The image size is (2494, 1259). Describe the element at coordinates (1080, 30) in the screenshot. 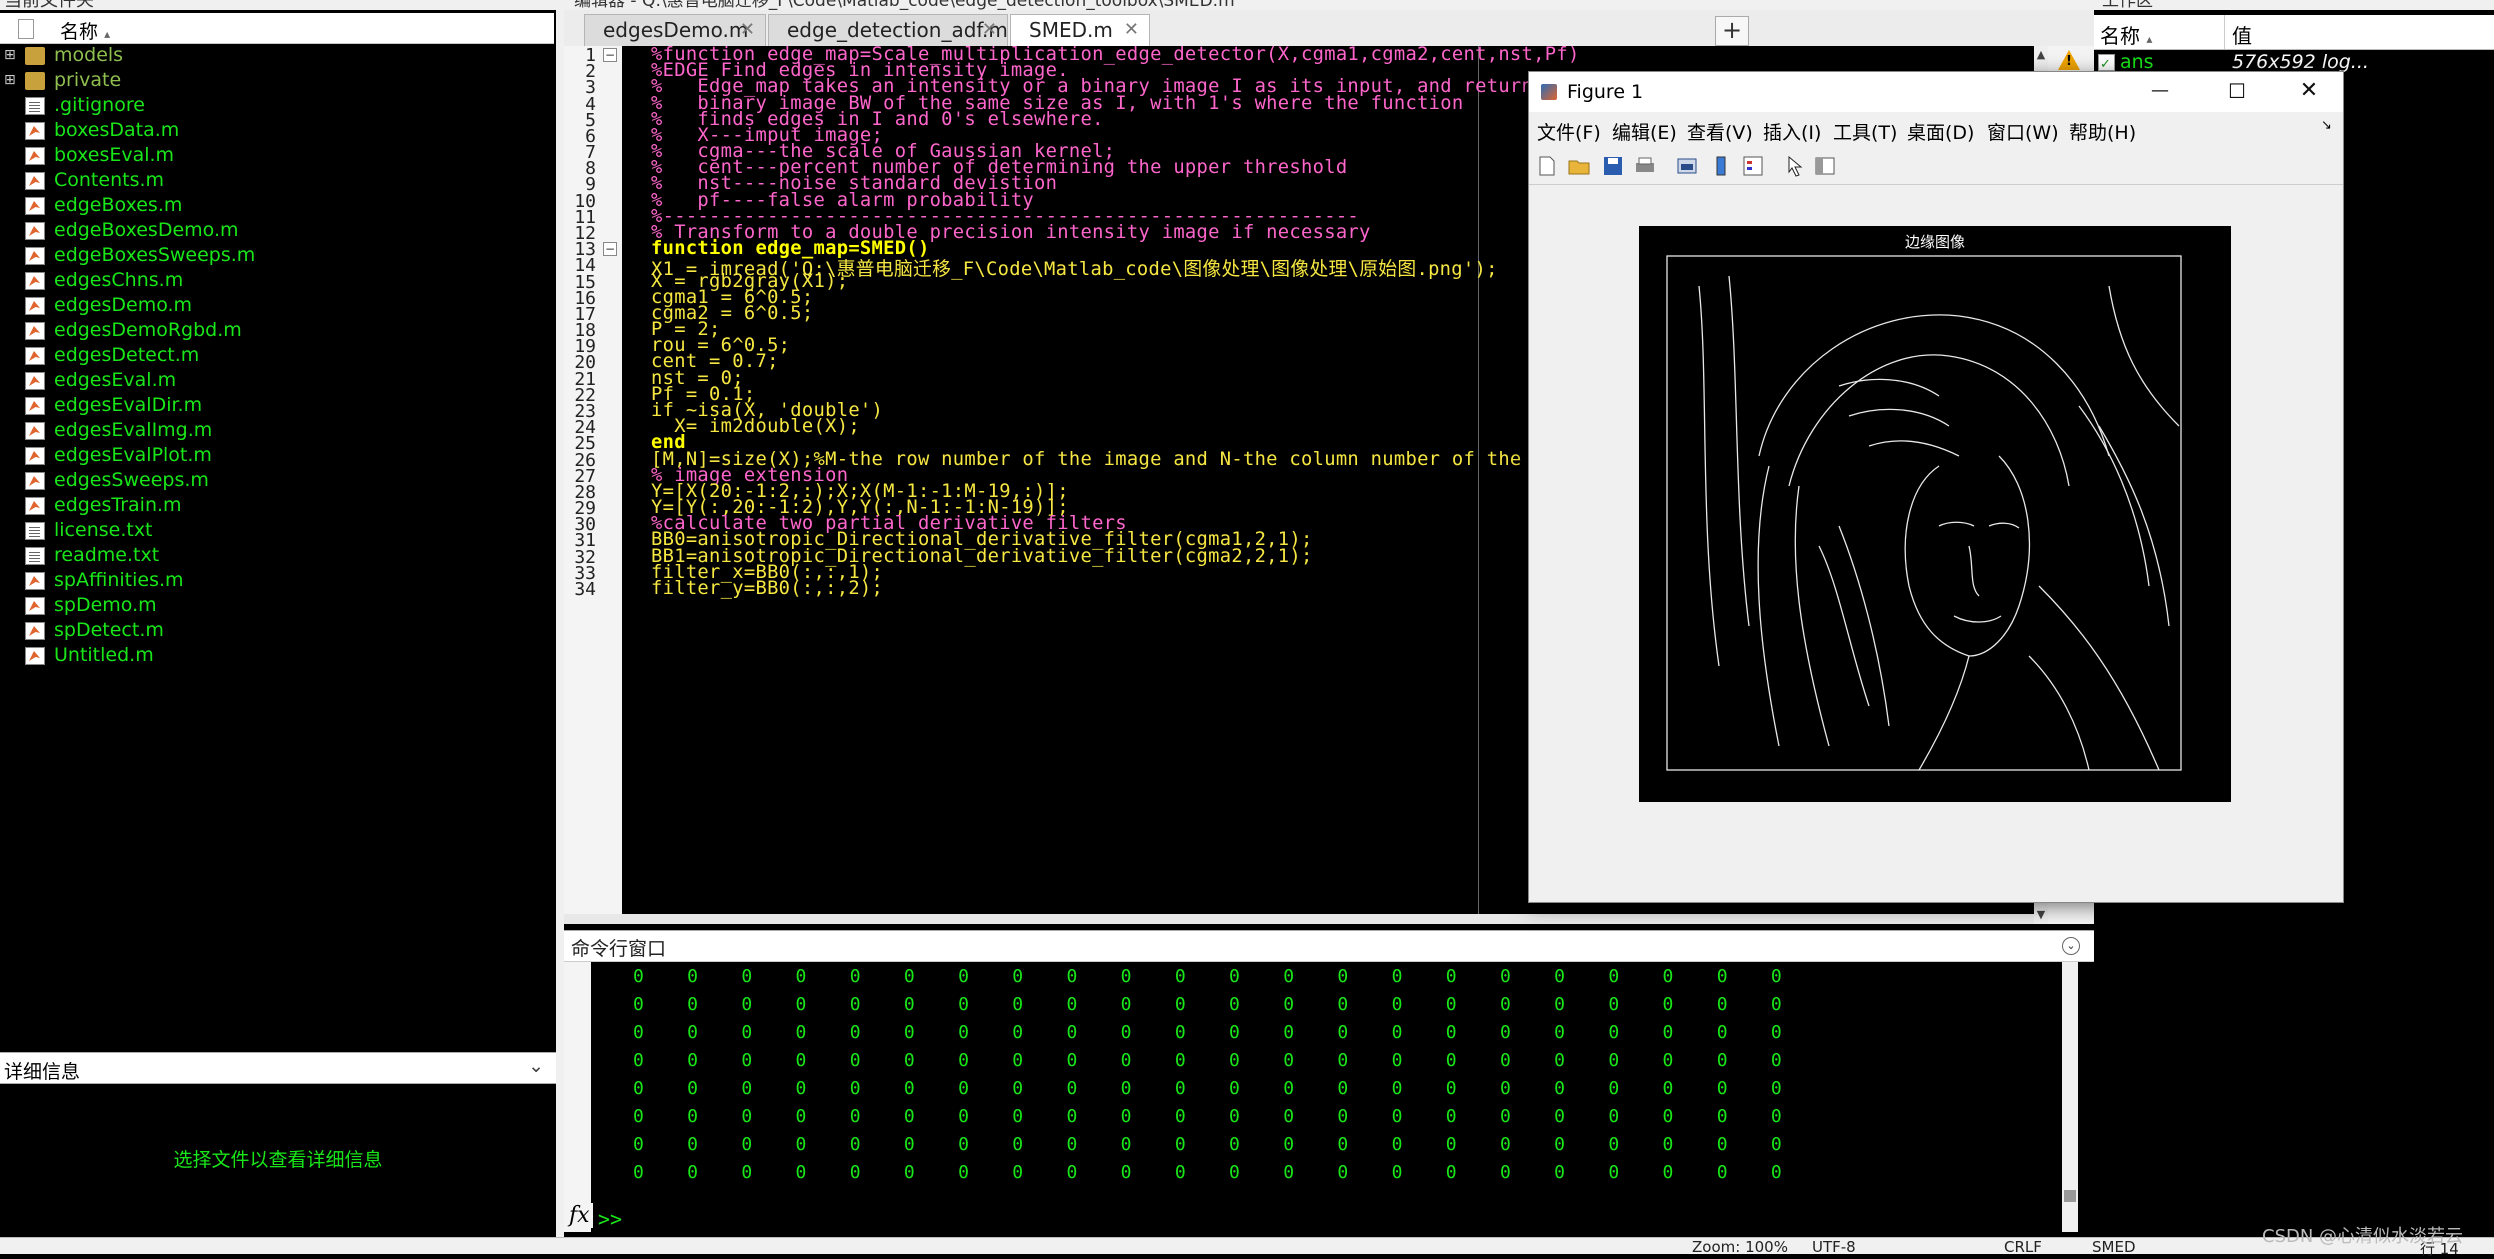

I see `tab-smed: SMED.m ✕` at that location.